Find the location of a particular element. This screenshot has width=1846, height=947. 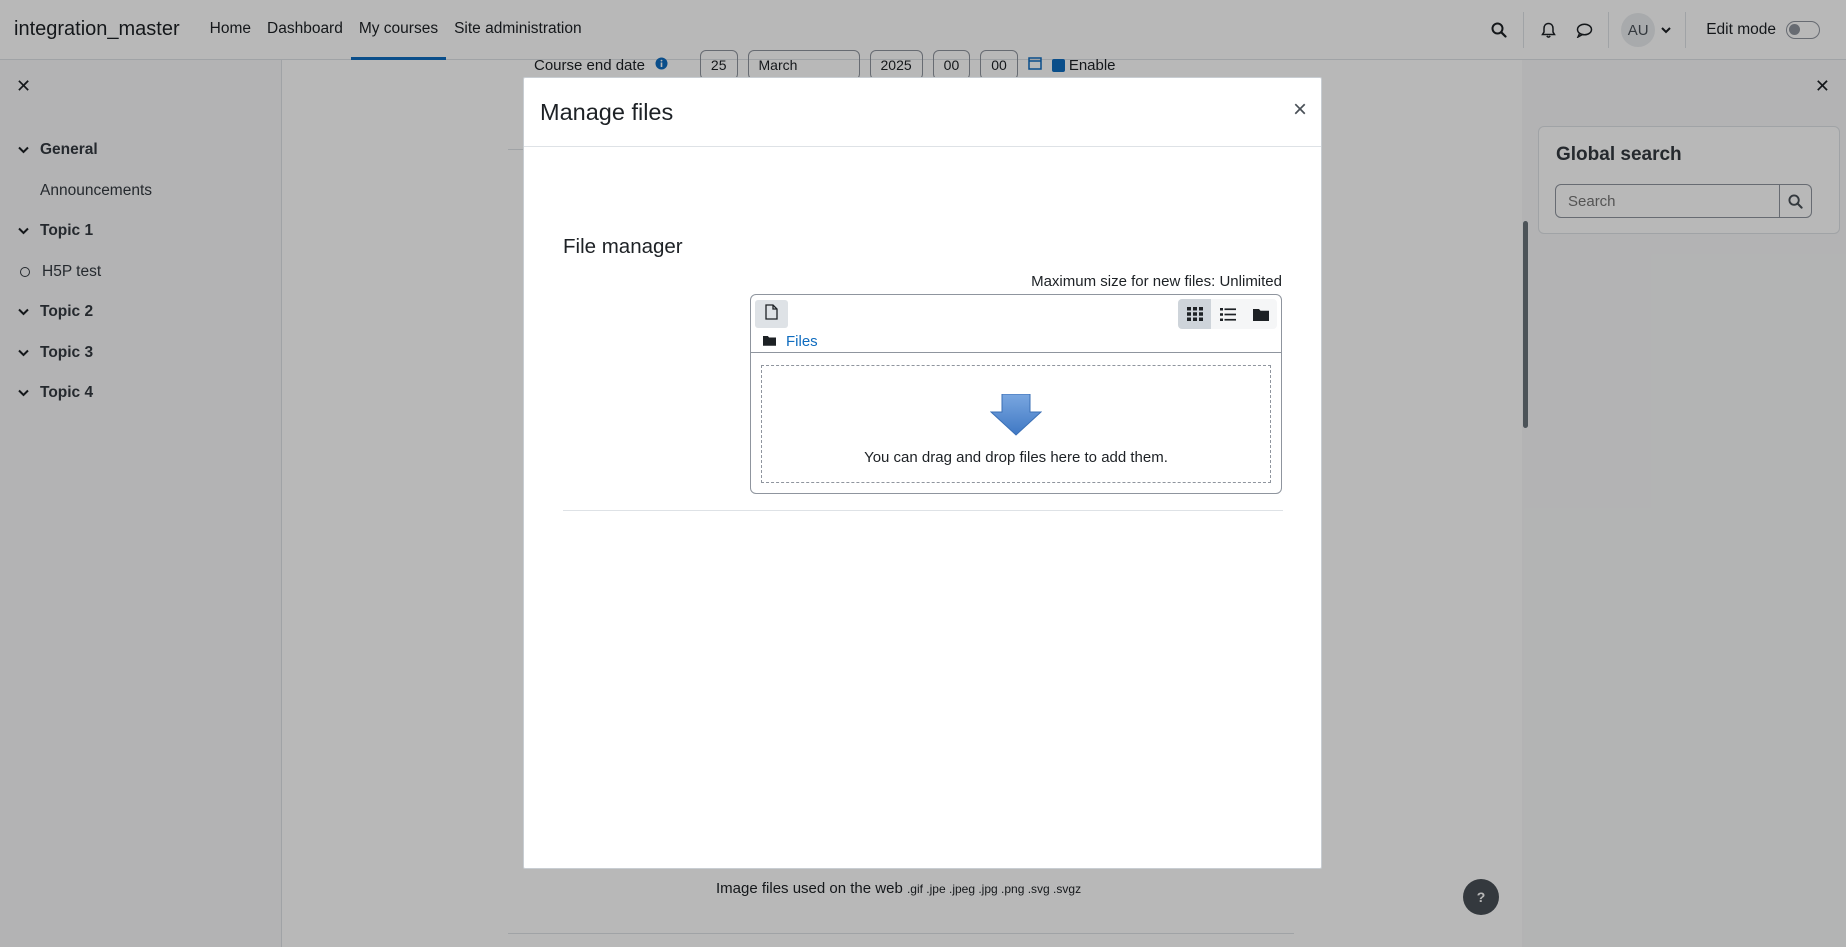

modal-title: Manage files is located at coordinates (607, 111).